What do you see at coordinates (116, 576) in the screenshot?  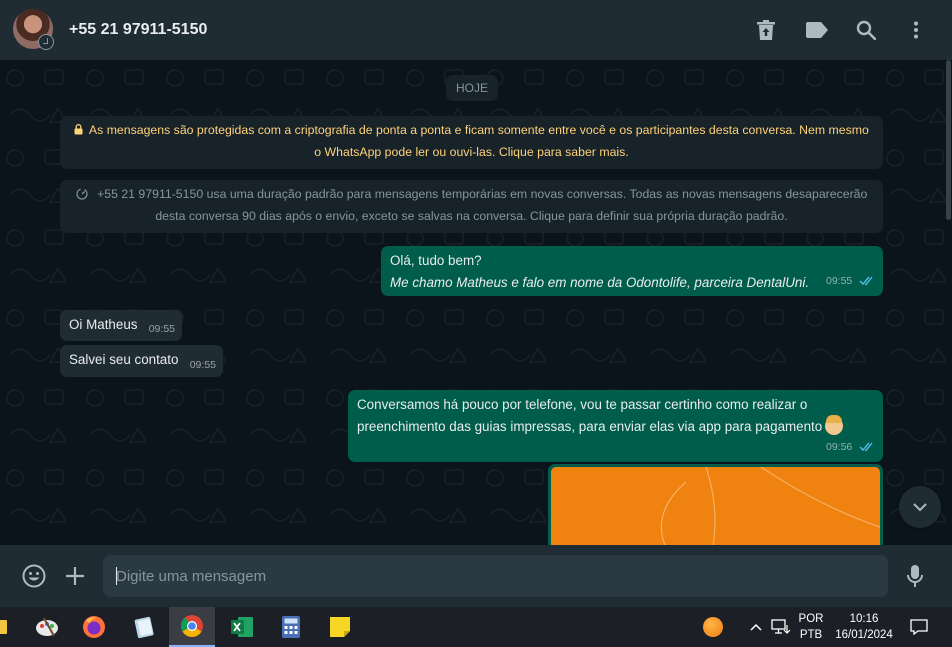 I see `text-caret` at bounding box center [116, 576].